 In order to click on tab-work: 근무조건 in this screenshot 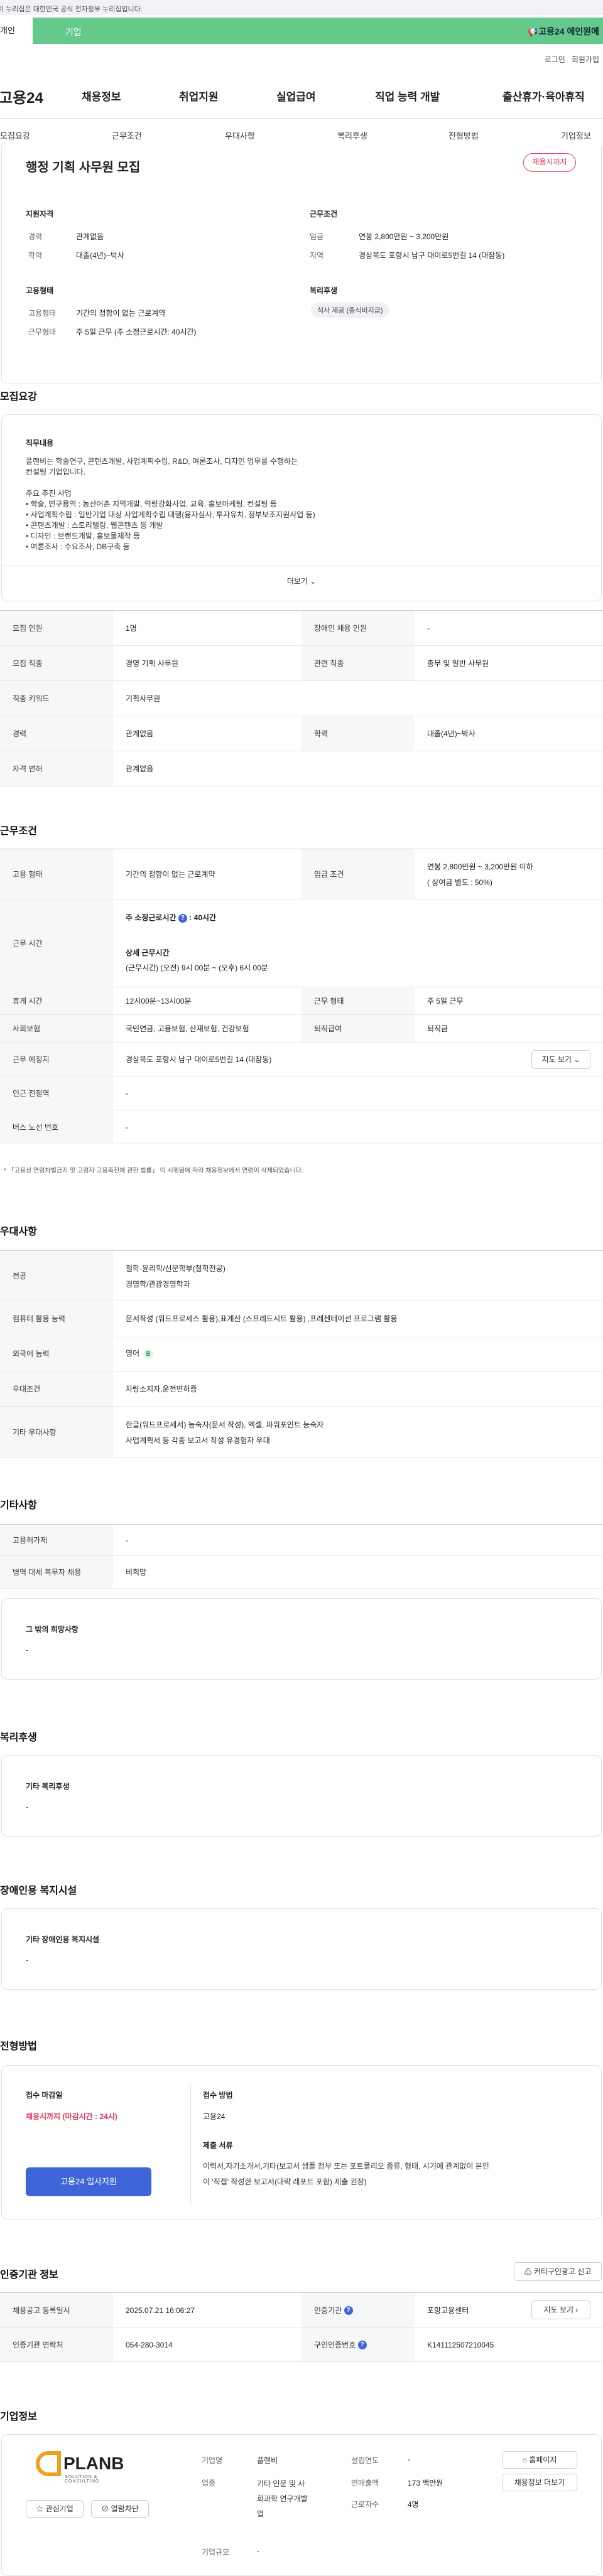, I will do `click(127, 135)`.